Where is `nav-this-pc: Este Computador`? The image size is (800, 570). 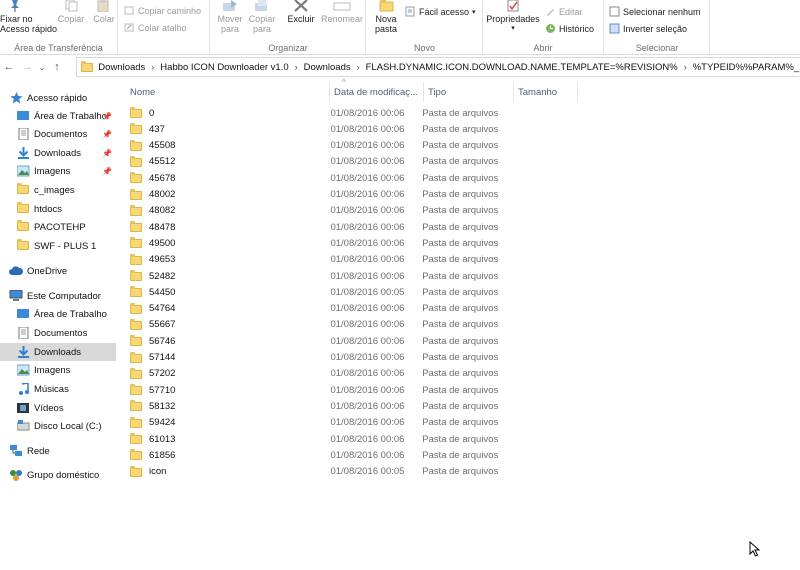 nav-this-pc: Este Computador is located at coordinates (58, 296).